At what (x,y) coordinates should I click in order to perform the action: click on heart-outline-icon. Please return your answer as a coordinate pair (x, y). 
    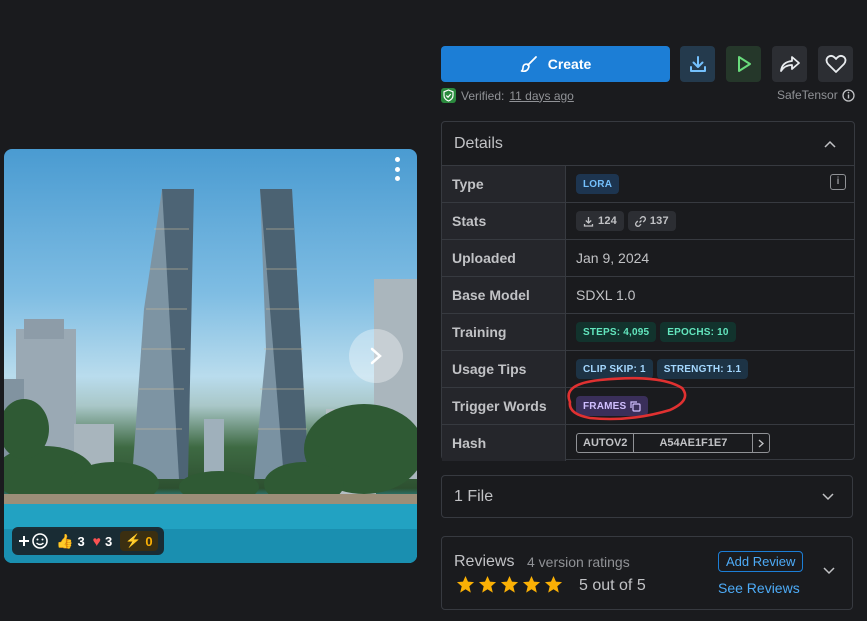
    Looking at the image, I should click on (835, 63).